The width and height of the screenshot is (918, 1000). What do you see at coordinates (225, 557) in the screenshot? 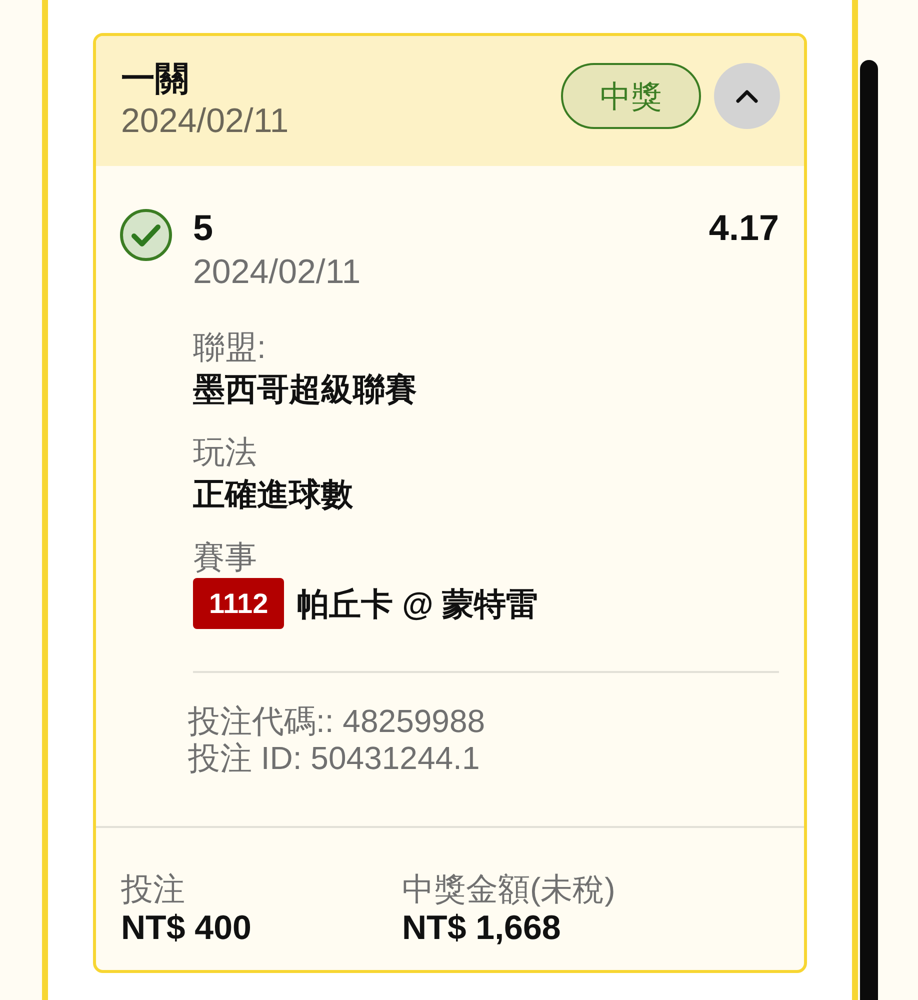
I see `detail-label: 賽事` at bounding box center [225, 557].